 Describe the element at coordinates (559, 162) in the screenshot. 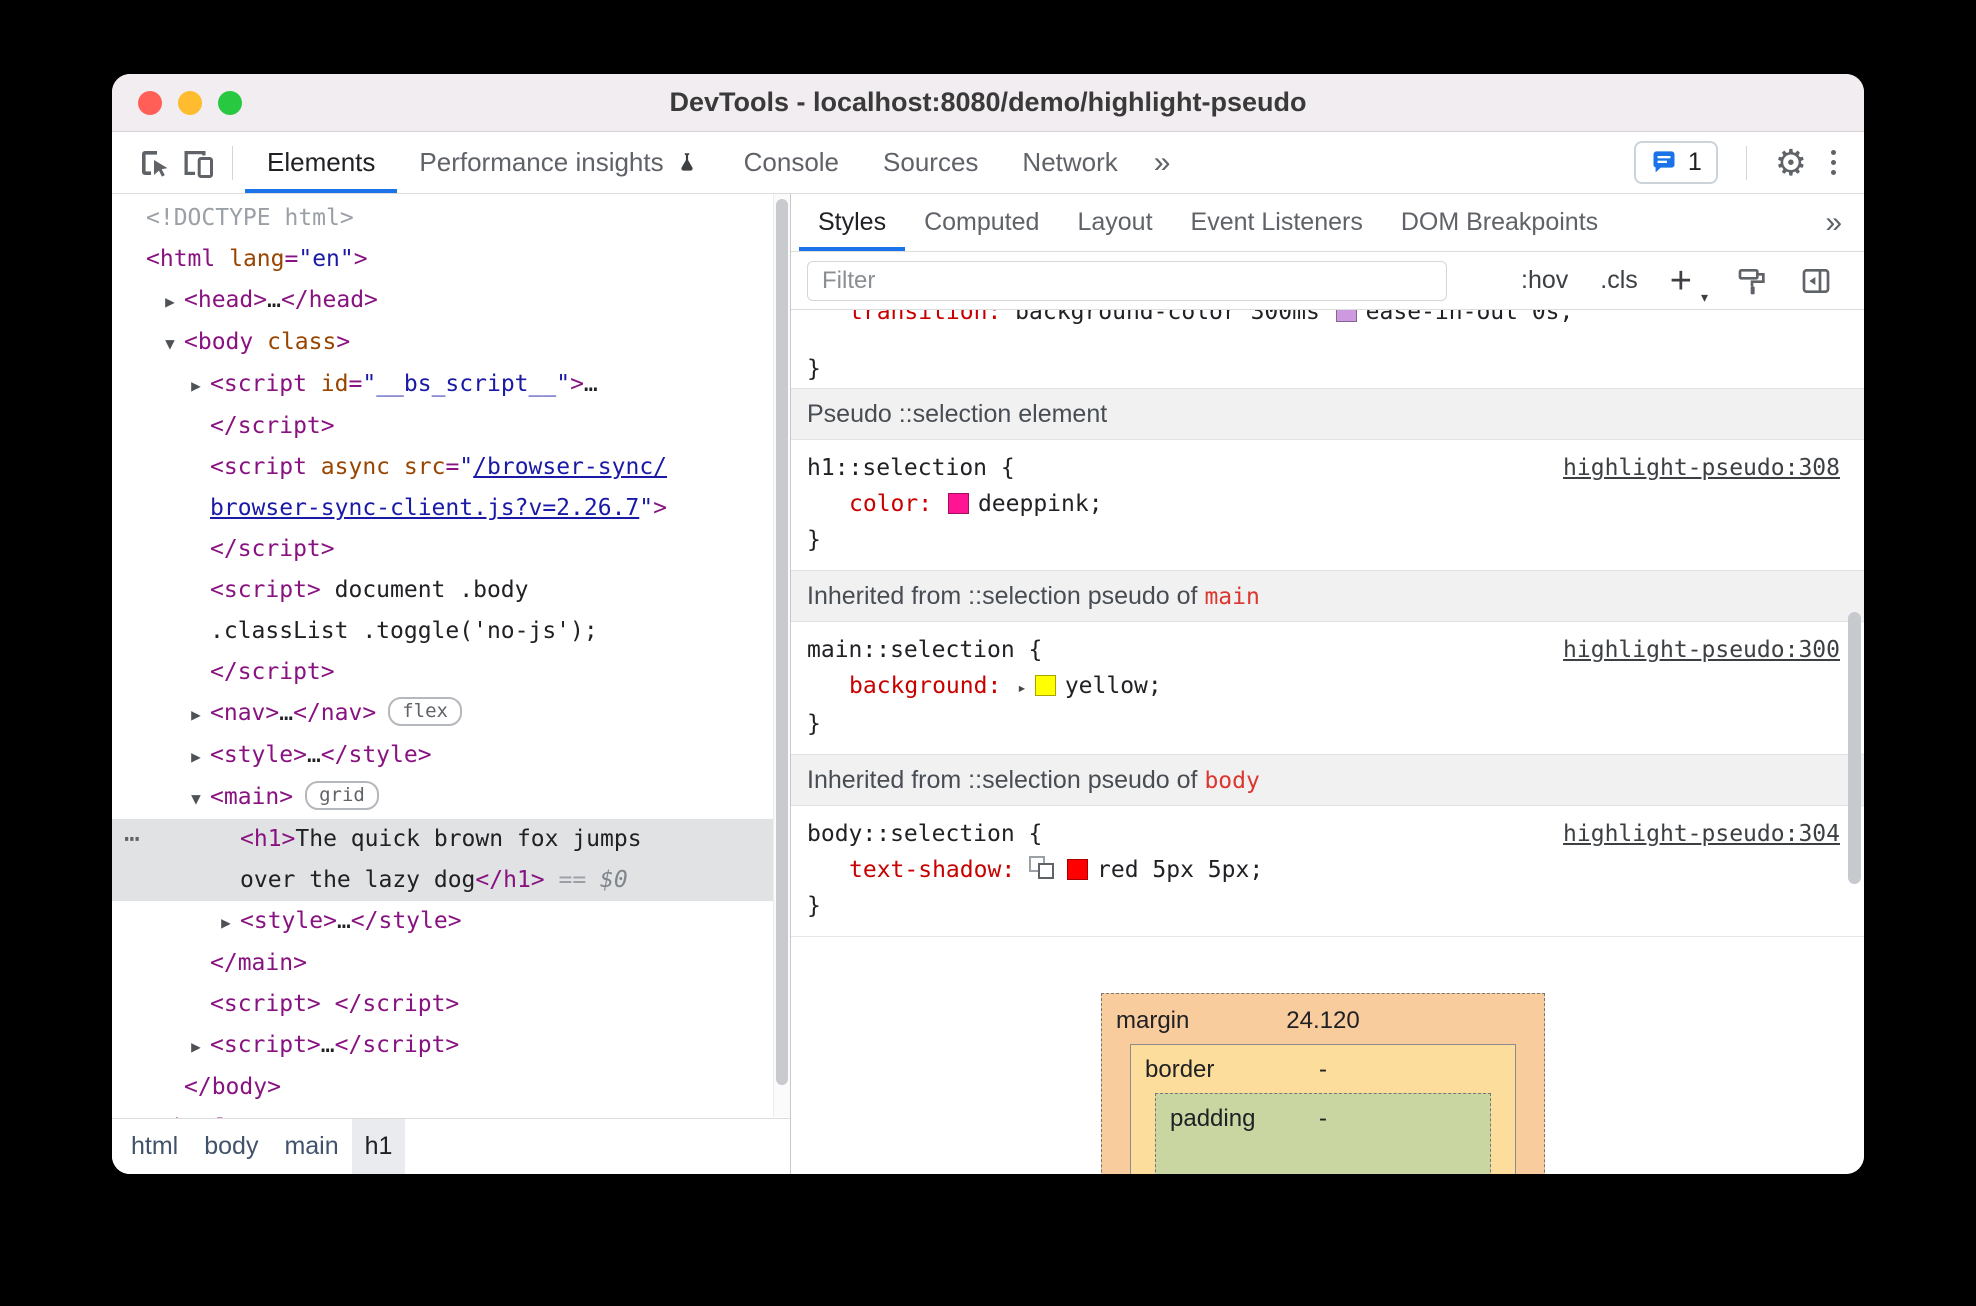

I see `tab-performance-insights: Performance insights` at that location.